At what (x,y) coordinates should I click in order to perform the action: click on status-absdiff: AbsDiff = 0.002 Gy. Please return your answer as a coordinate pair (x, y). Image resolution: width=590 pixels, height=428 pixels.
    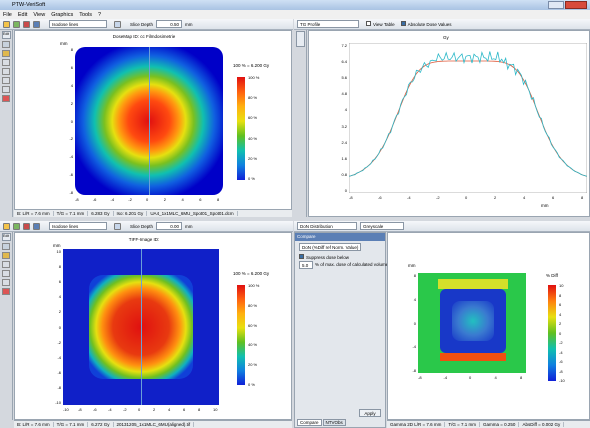
    Looking at the image, I should click on (542, 424).